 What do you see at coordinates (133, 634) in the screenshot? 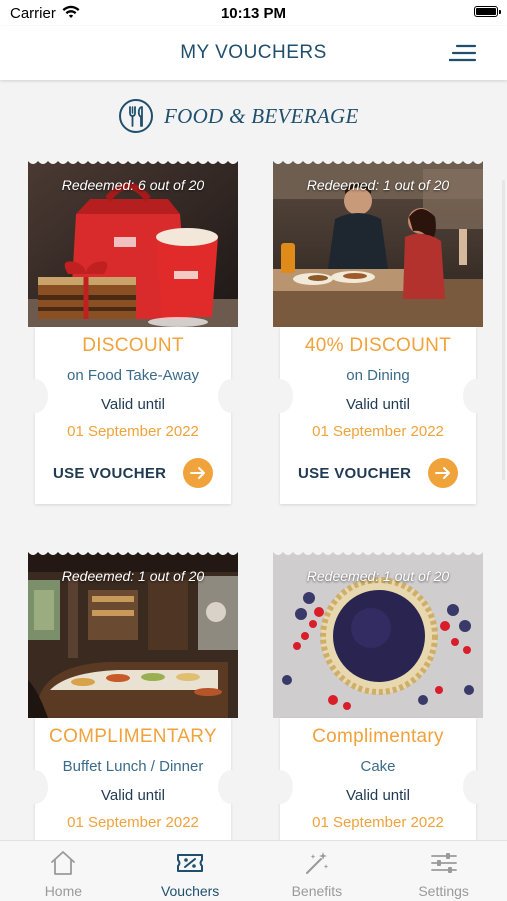
I see `buffet-photo: Redeemed: 1 out of 20` at bounding box center [133, 634].